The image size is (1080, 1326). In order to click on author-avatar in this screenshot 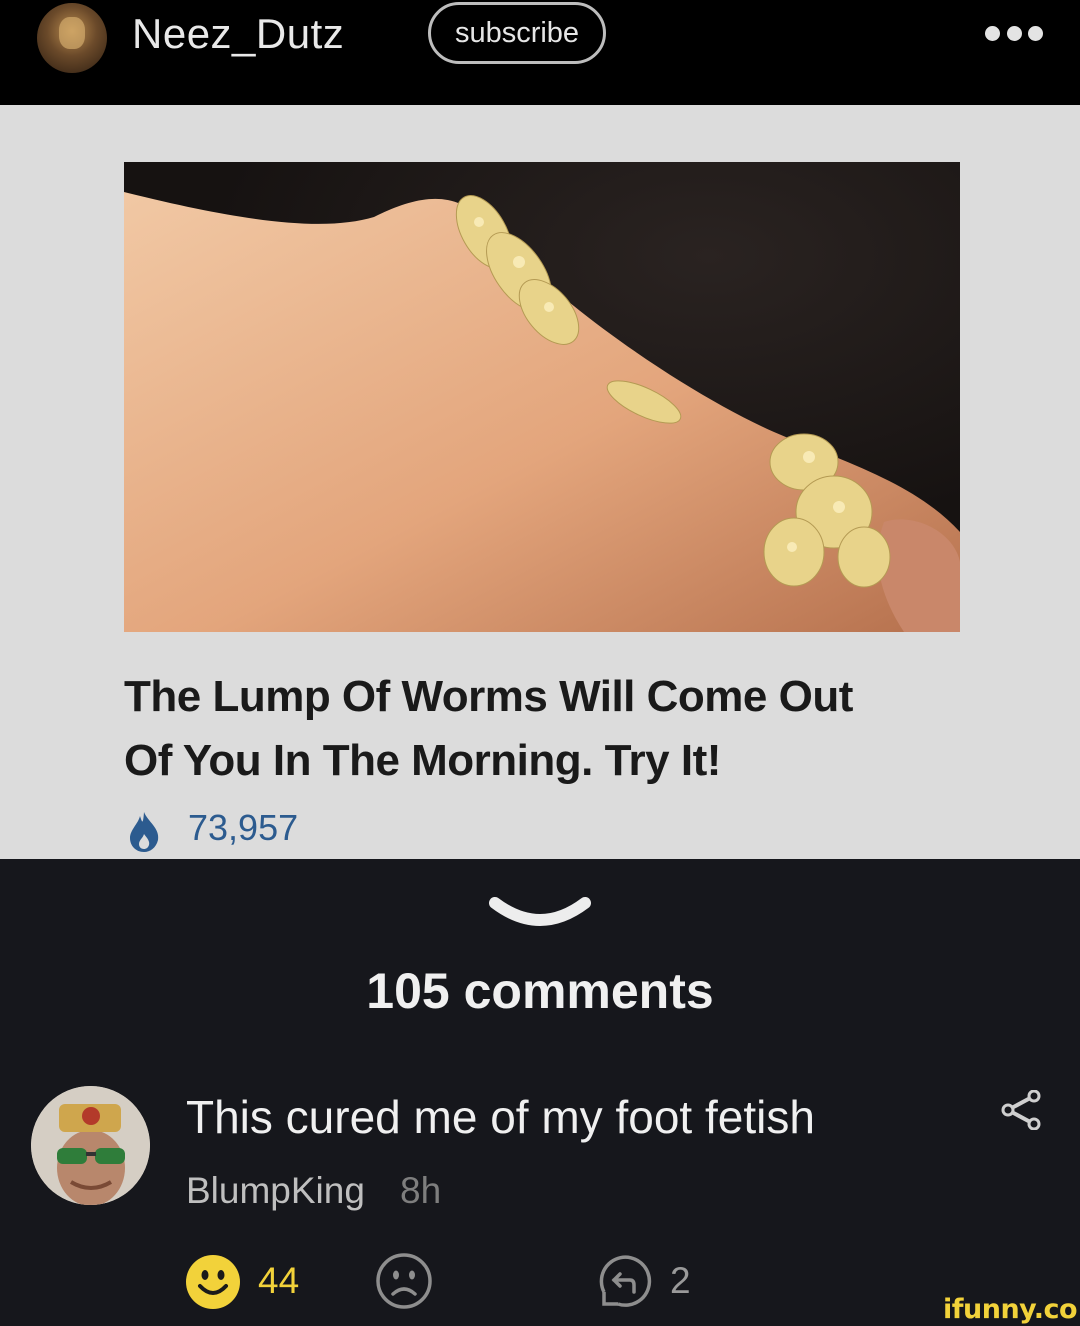, I will do `click(72, 38)`.